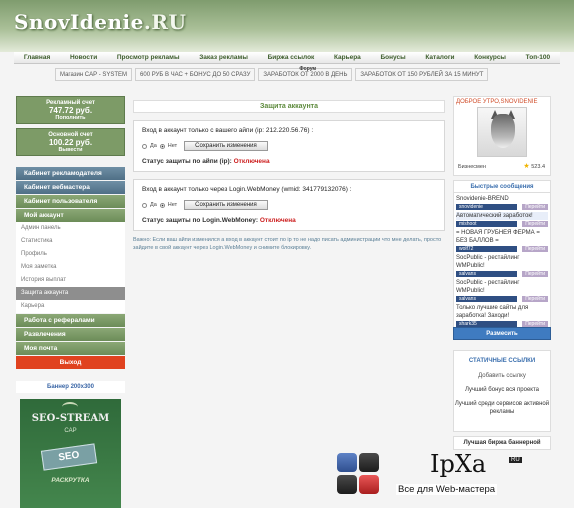 This screenshot has width=574, height=508. What do you see at coordinates (148, 57) in the screenshot?
I see `nav-item-view-ads: Просмотр рекламы` at bounding box center [148, 57].